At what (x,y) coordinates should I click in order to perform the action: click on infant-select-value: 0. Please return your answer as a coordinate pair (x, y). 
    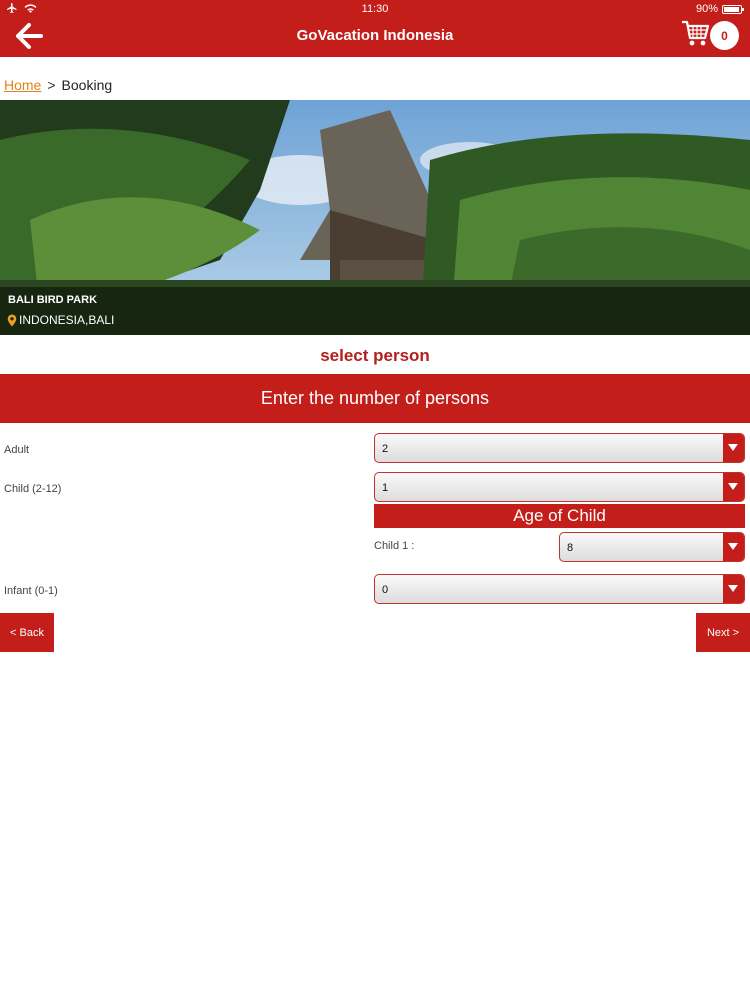
    Looking at the image, I should click on (385, 590).